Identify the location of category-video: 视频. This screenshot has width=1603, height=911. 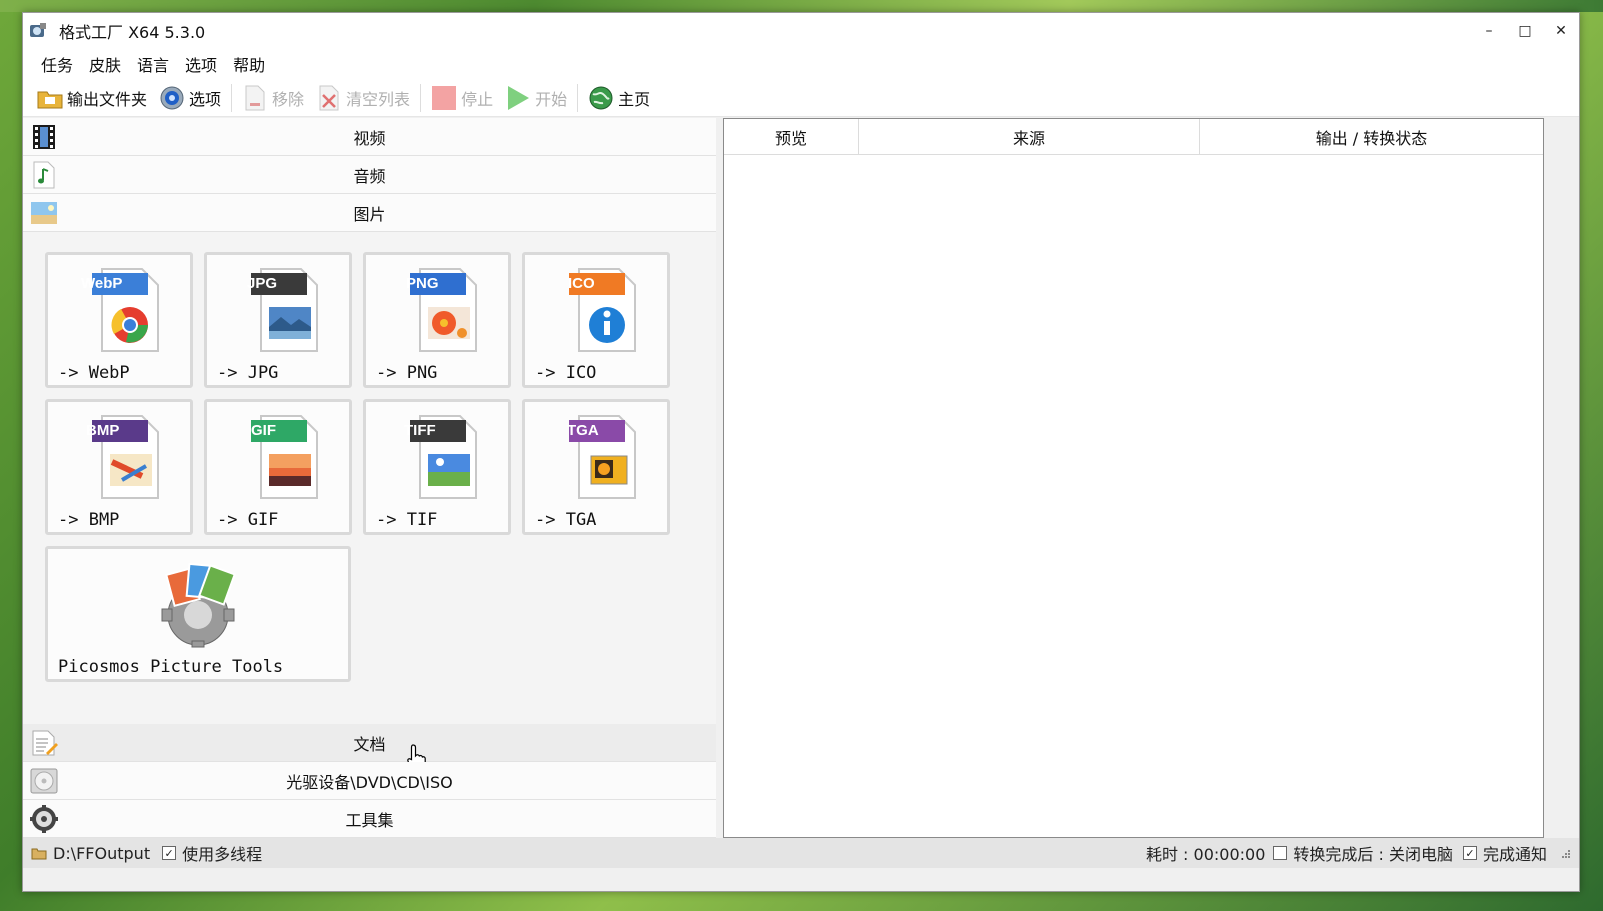
(369, 137).